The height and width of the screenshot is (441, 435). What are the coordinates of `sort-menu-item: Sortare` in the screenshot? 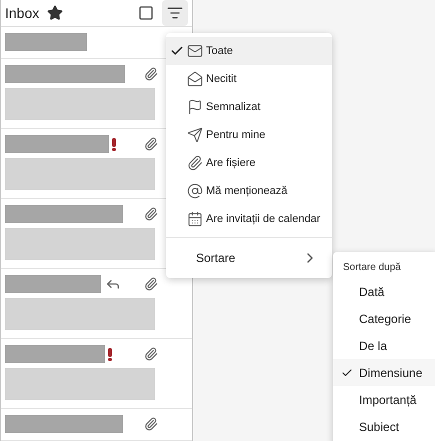 It's located at (249, 258).